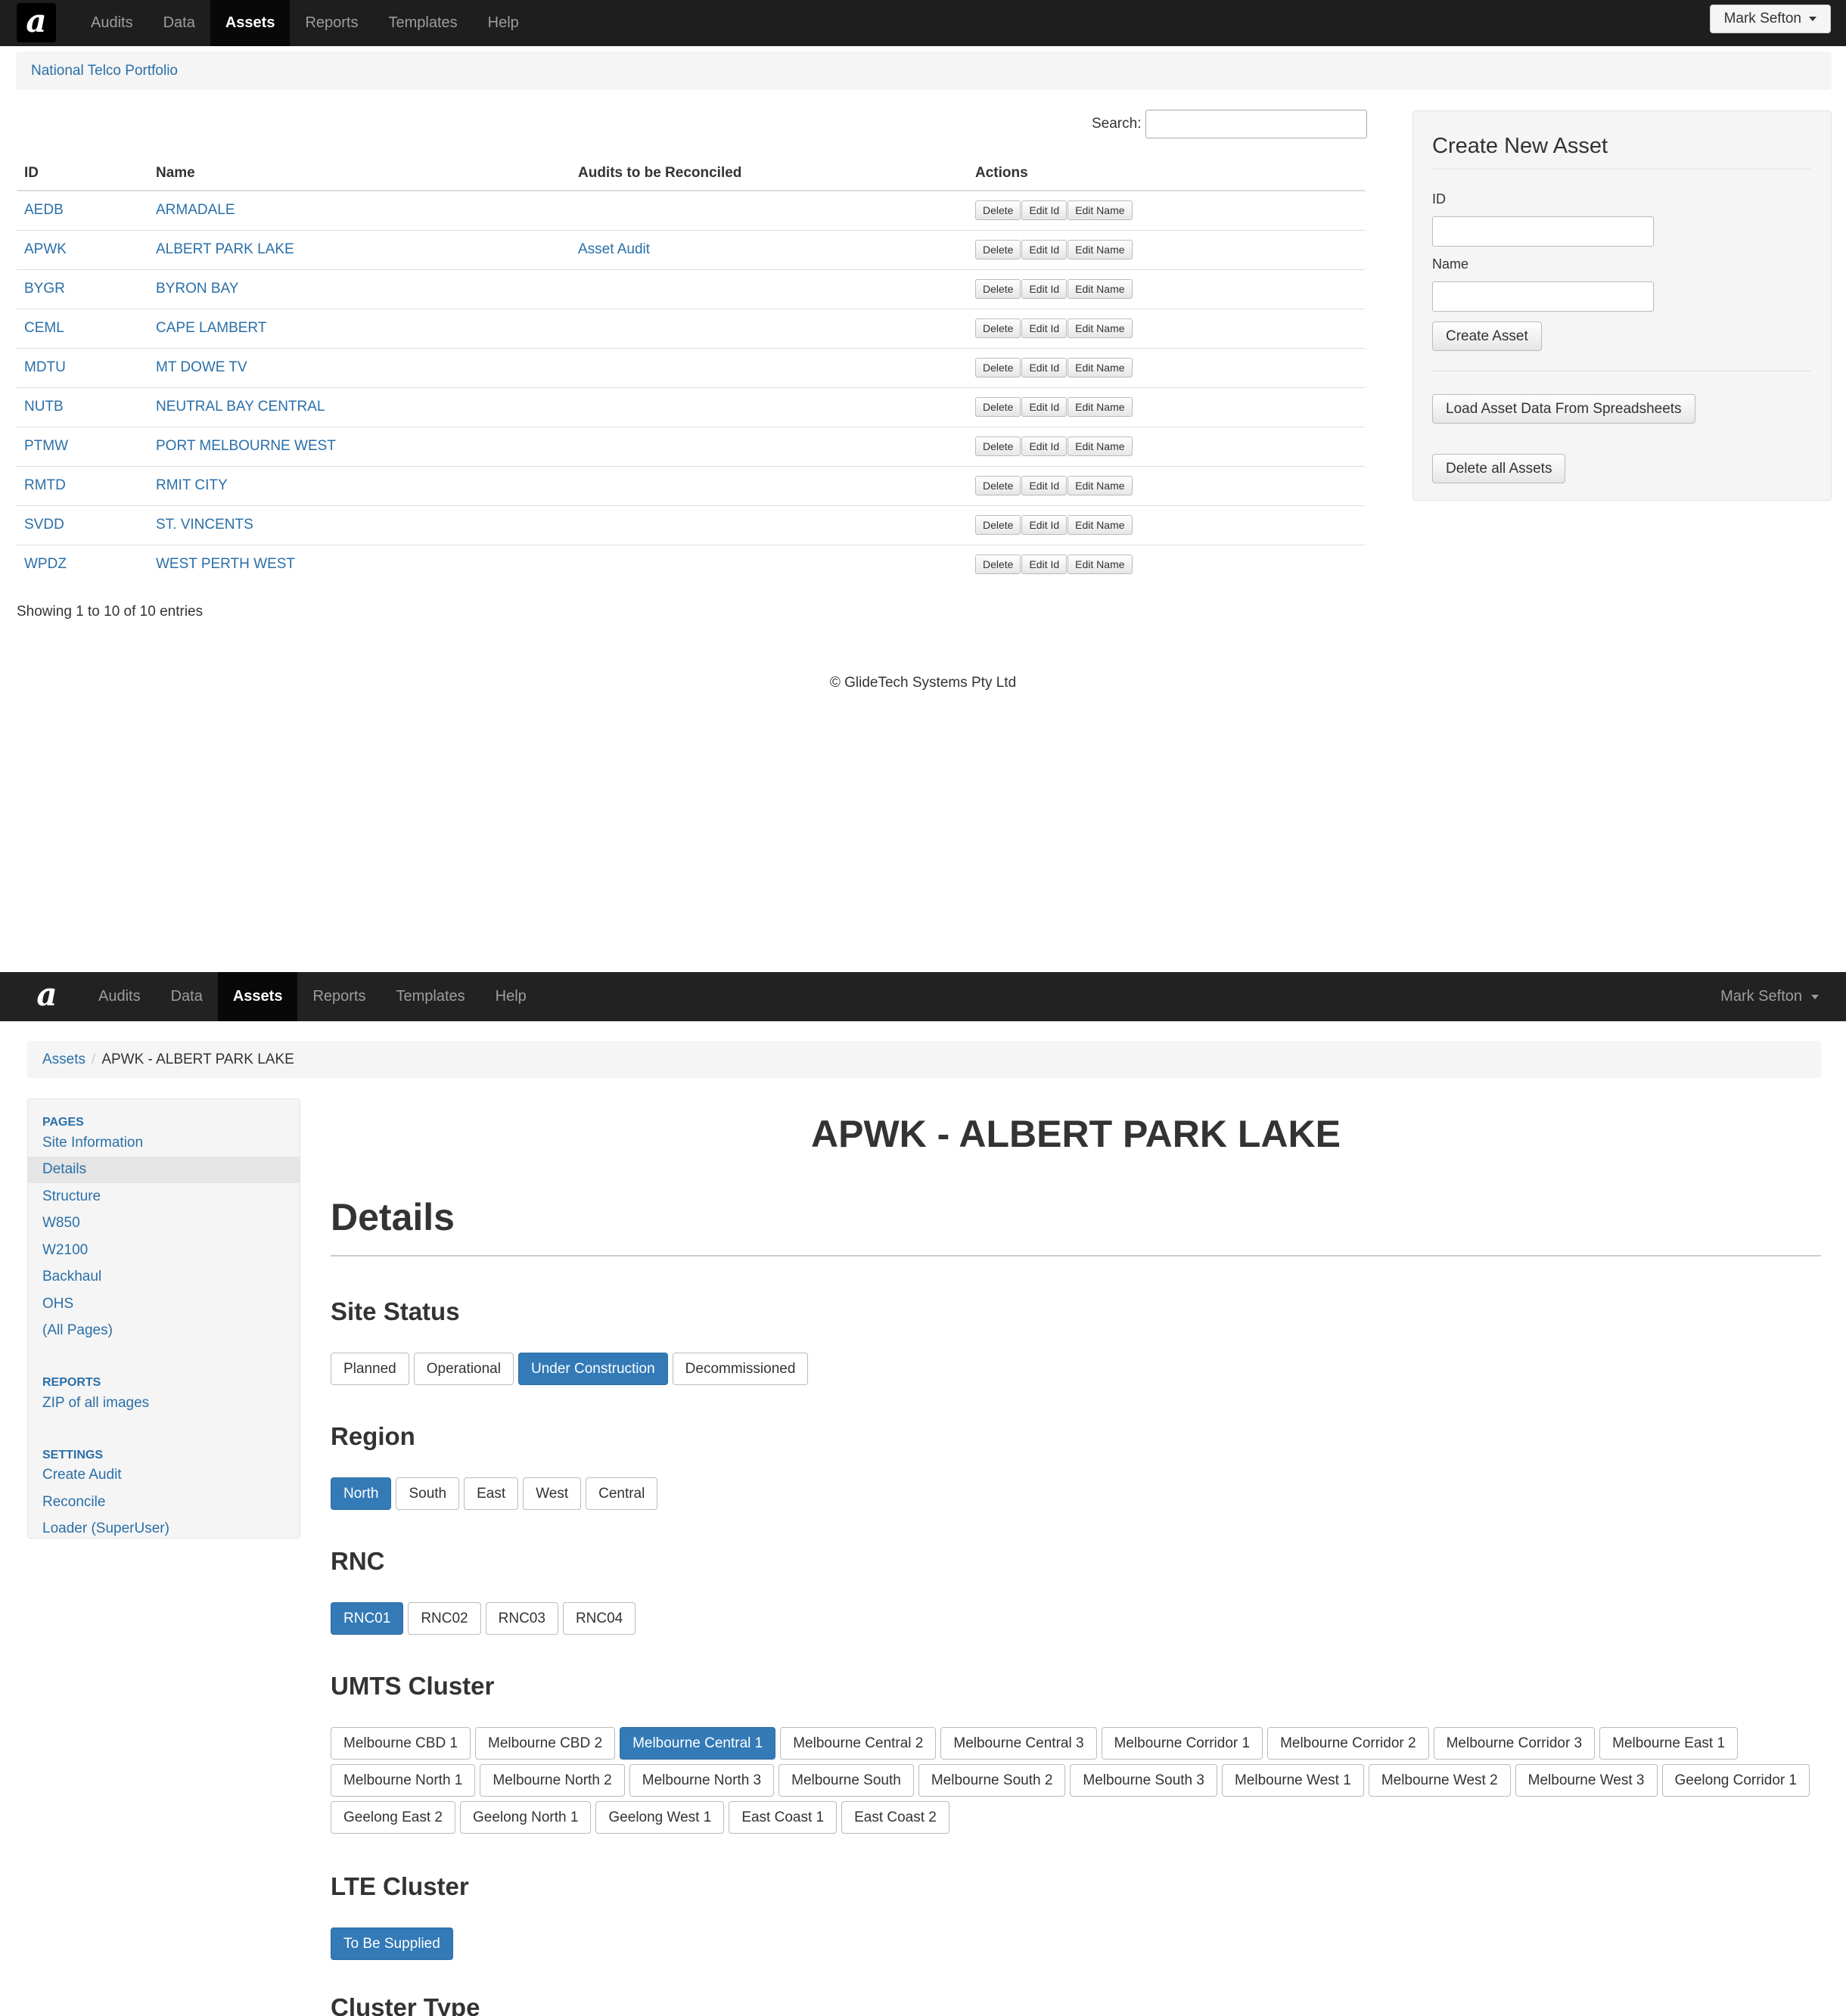 This screenshot has width=1846, height=2016. I want to click on asset-id-link: SVDD, so click(44, 525).